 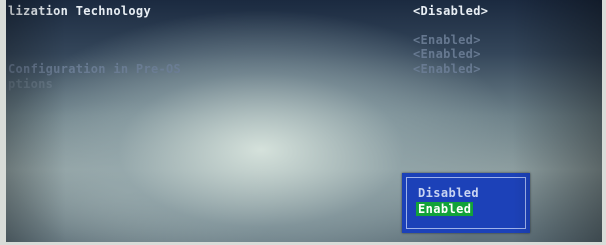 What do you see at coordinates (31, 84) in the screenshot?
I see `setting-label: ptions` at bounding box center [31, 84].